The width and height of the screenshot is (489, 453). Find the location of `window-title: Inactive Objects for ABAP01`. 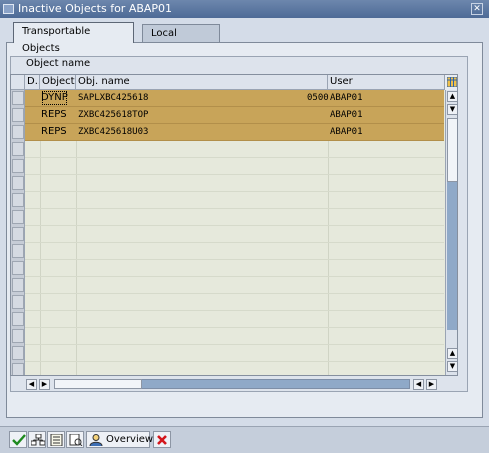

window-title: Inactive Objects for ABAP01 is located at coordinates (95, 8).